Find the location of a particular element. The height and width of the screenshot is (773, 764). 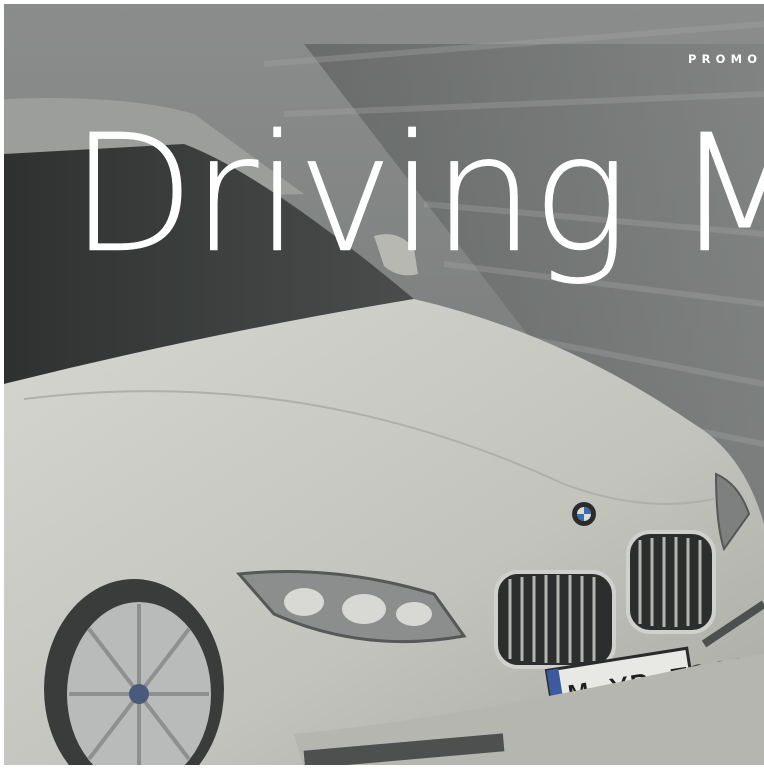

wheel-hub-badge is located at coordinates (139, 694).